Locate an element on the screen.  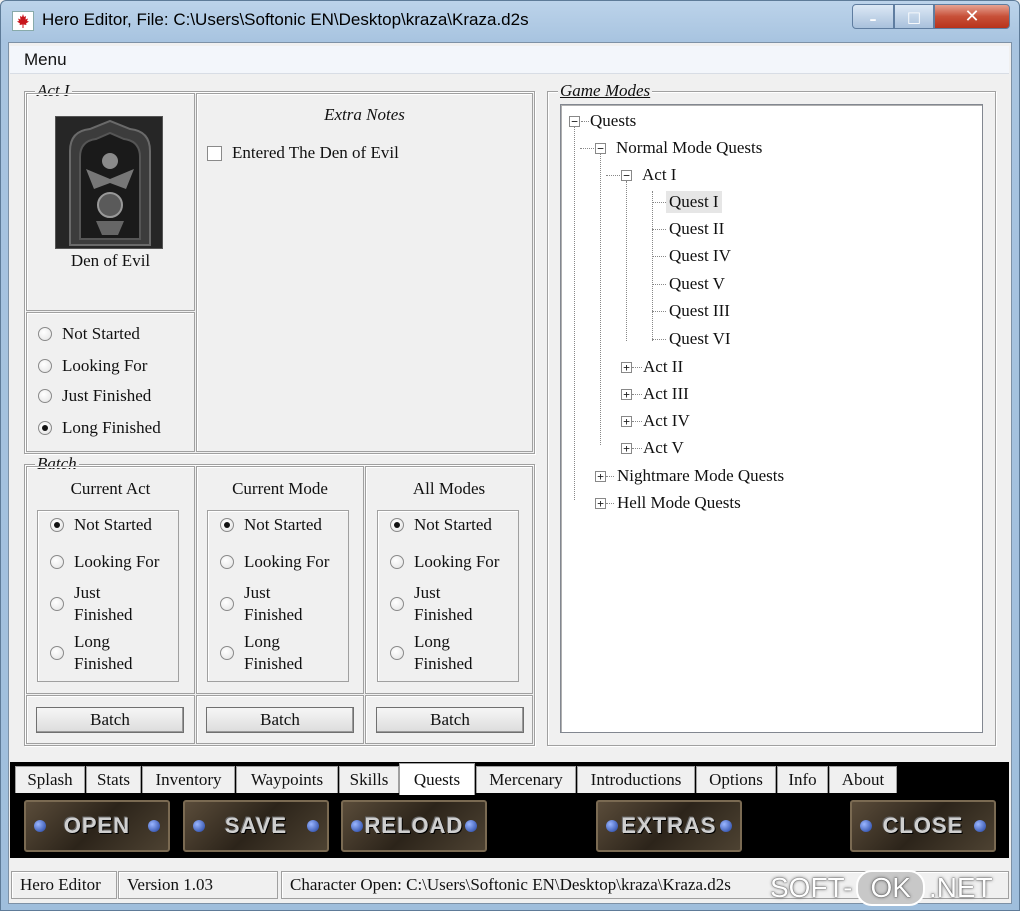
radio-batch1-looking-for is located at coordinates (57, 562).